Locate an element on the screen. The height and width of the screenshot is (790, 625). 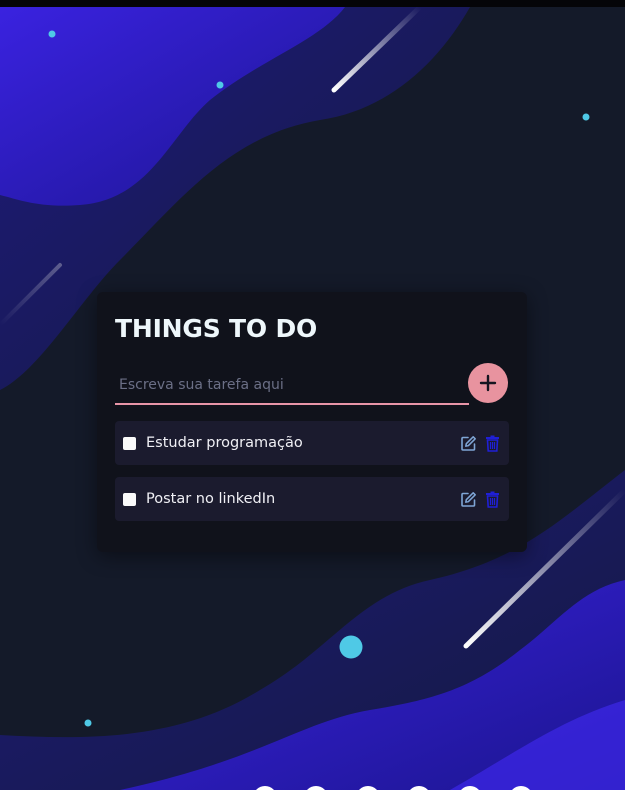
bottom-decor-circles is located at coordinates (393, 788).